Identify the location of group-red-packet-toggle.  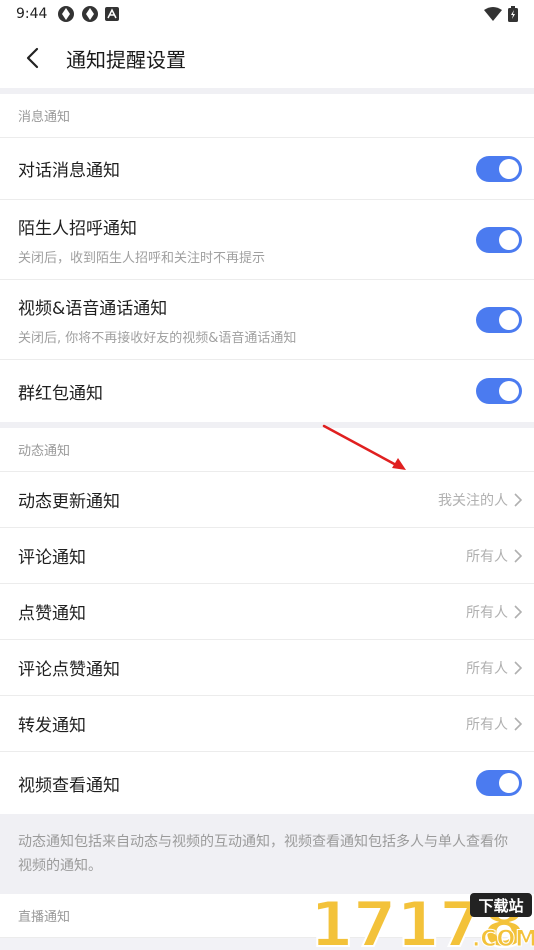
(499, 391).